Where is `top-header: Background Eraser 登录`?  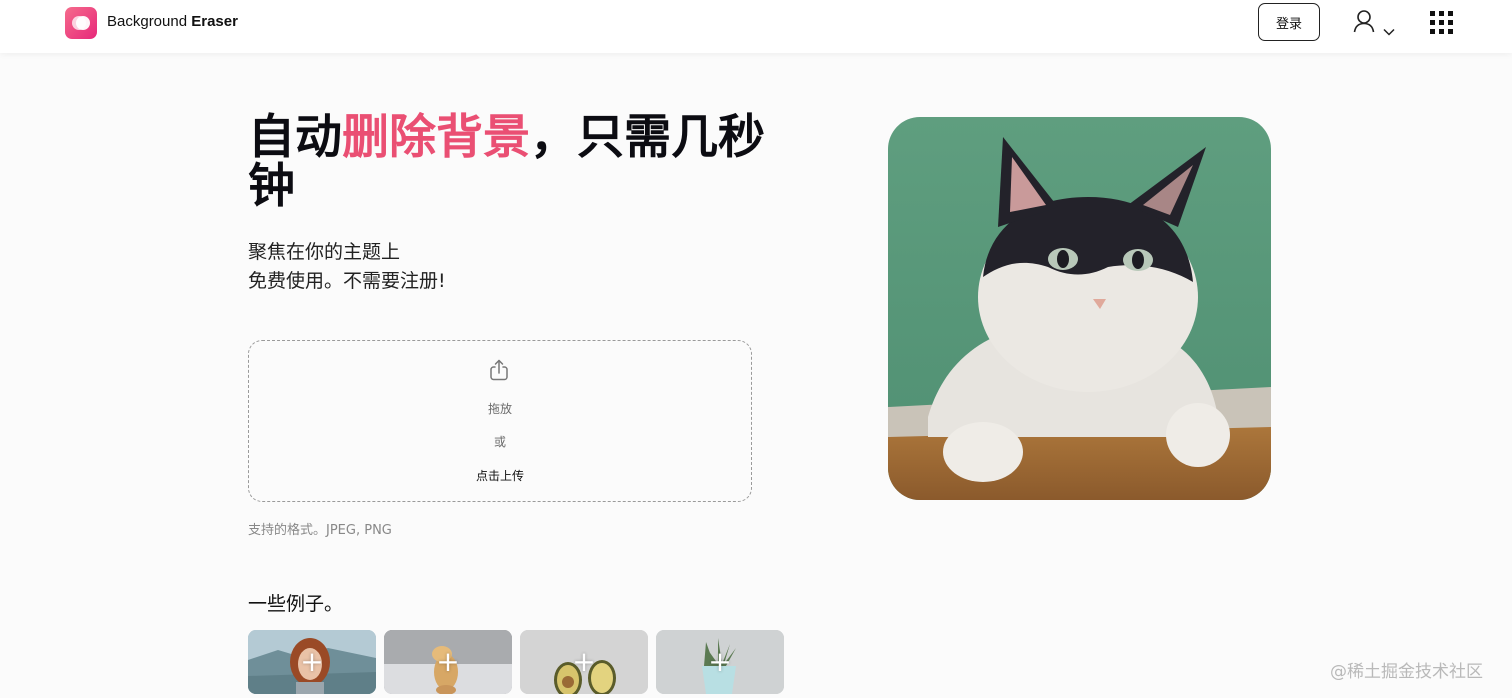 top-header: Background Eraser 登录 is located at coordinates (756, 26).